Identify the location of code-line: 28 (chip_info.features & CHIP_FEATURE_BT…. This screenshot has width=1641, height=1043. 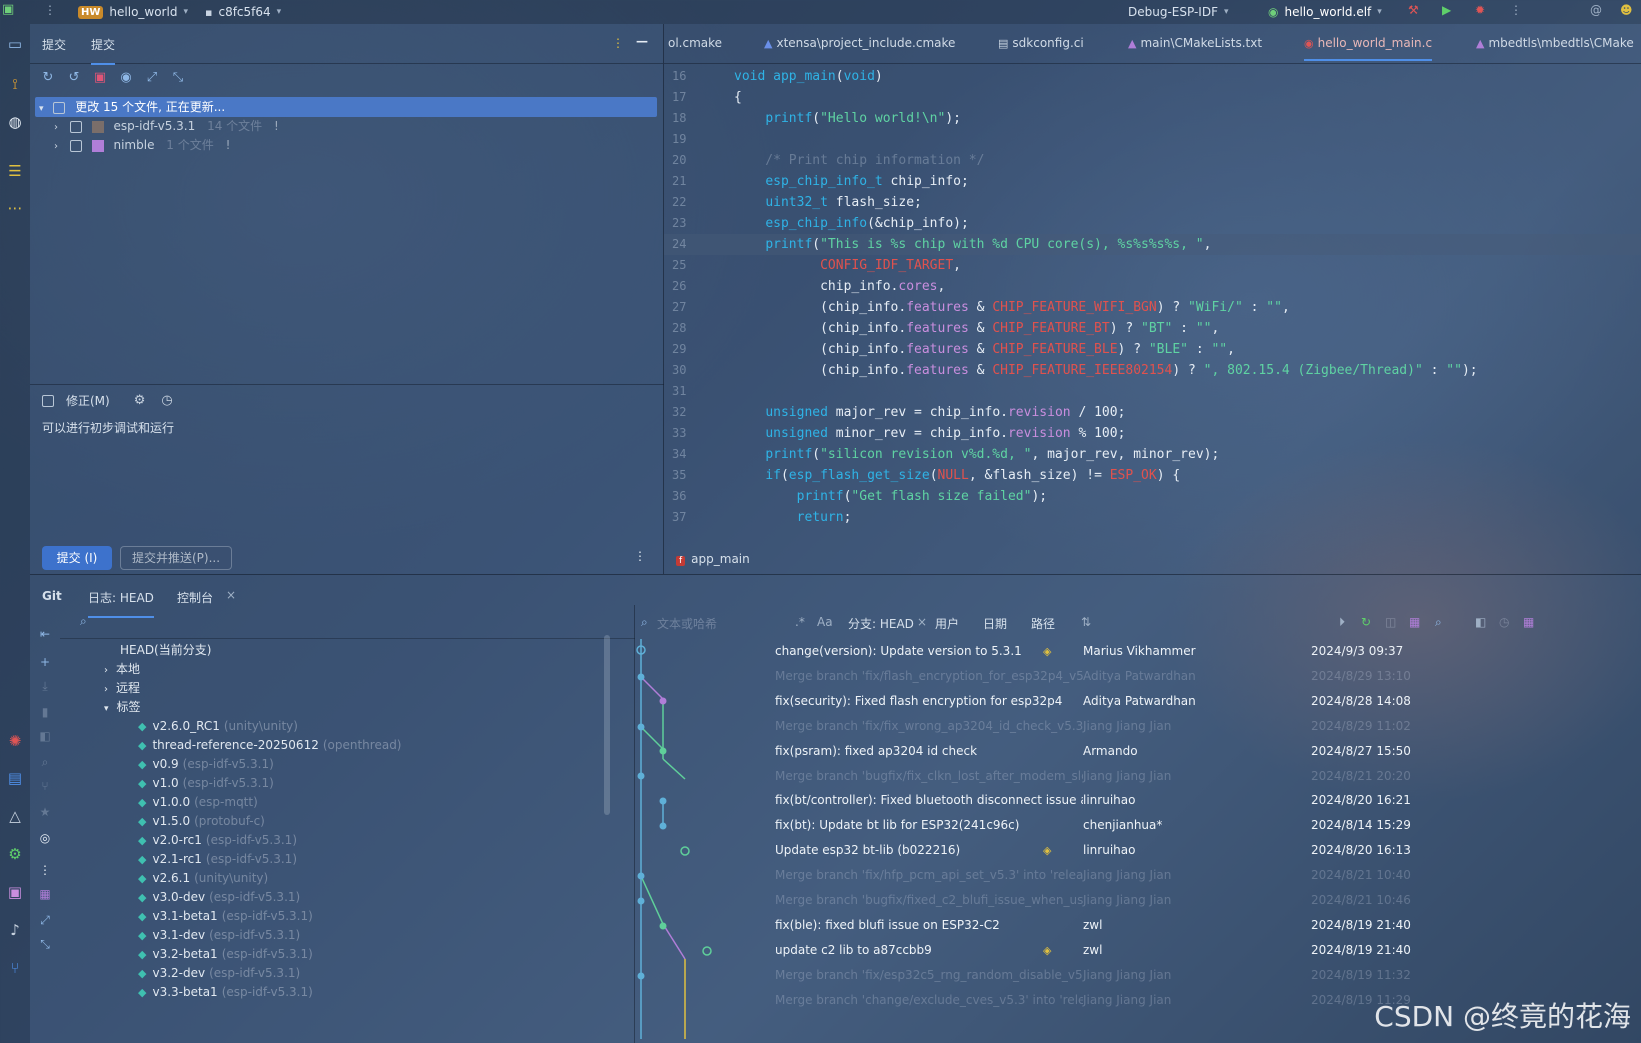
(1152, 328).